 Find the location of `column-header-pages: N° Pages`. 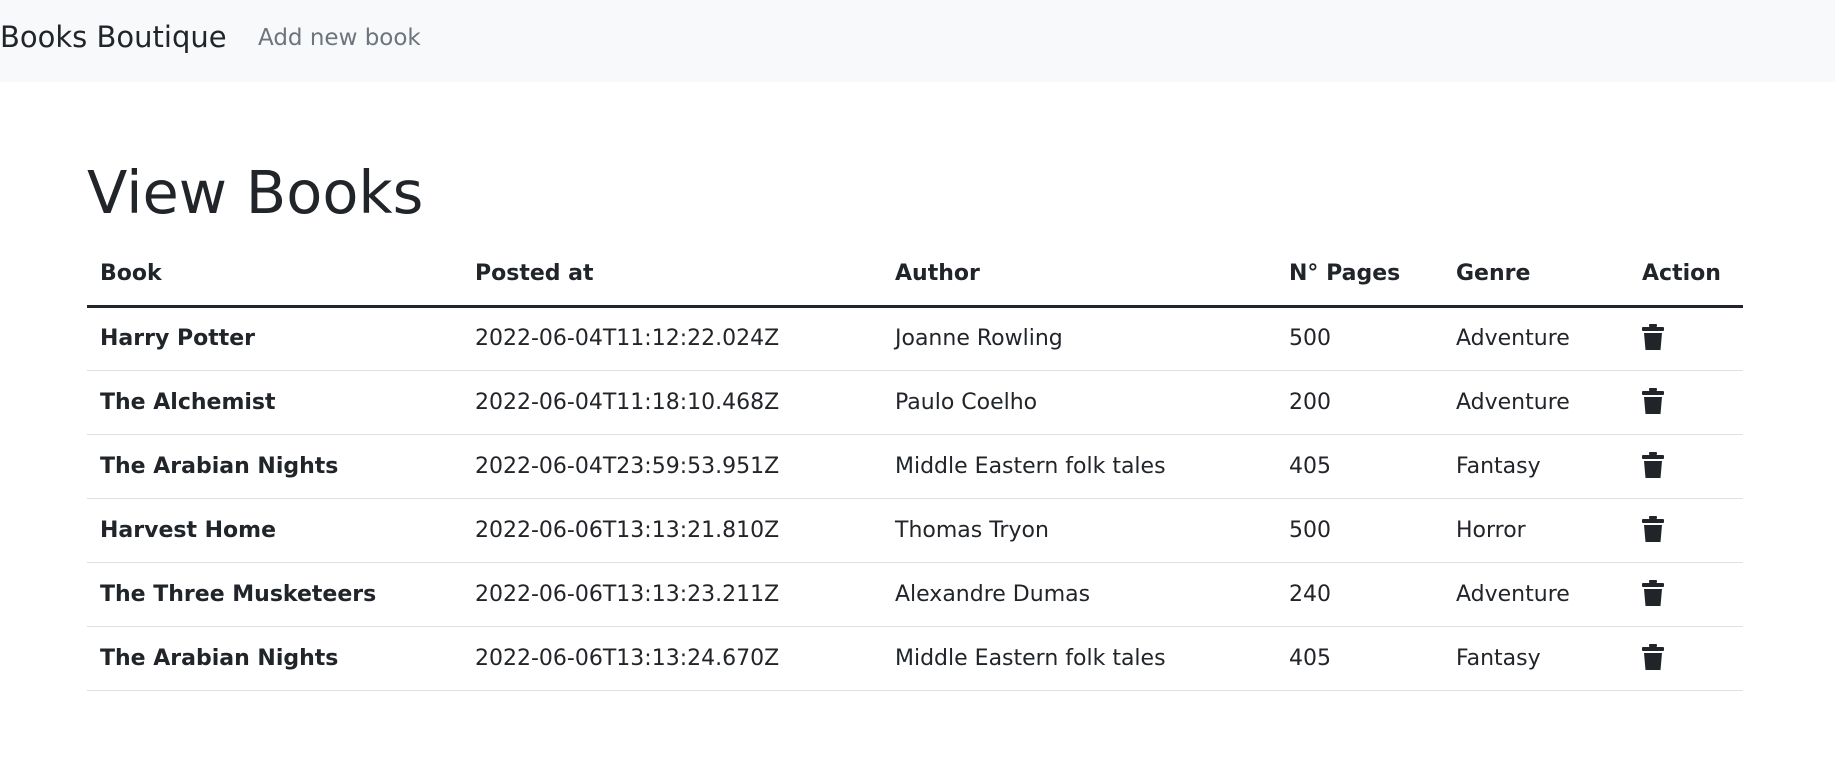

column-header-pages: N° Pages is located at coordinates (1359, 275).